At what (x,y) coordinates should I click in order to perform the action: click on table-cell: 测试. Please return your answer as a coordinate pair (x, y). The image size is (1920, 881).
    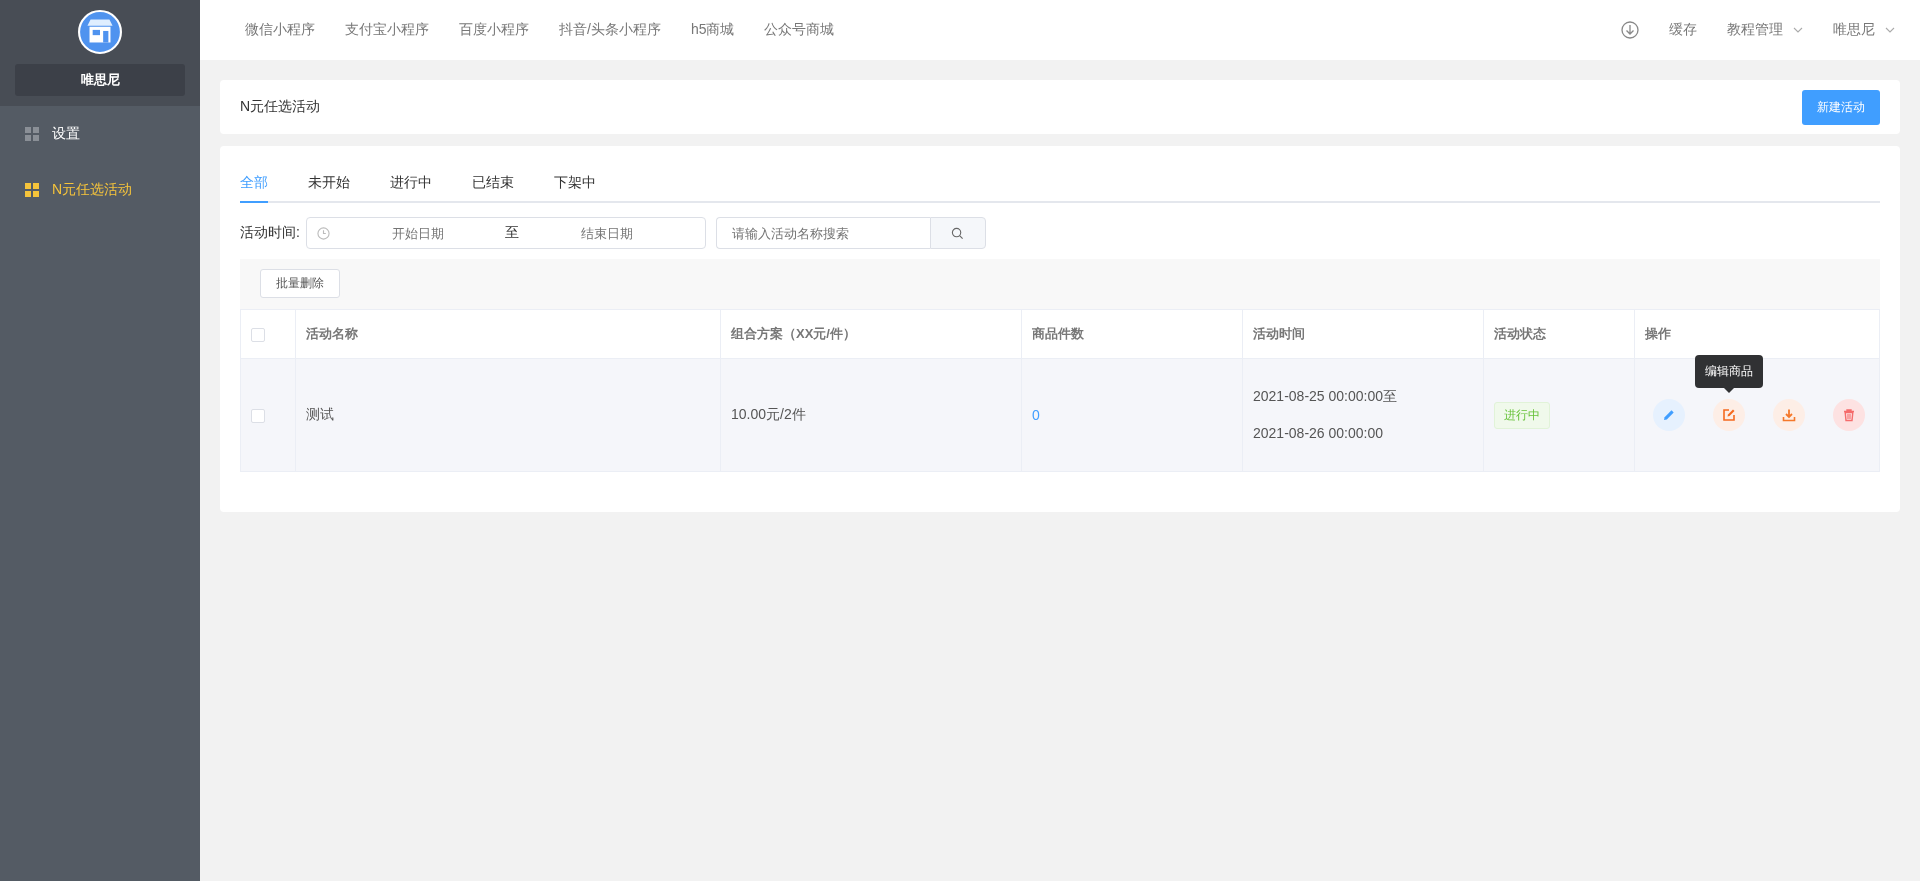
    Looking at the image, I should click on (320, 414).